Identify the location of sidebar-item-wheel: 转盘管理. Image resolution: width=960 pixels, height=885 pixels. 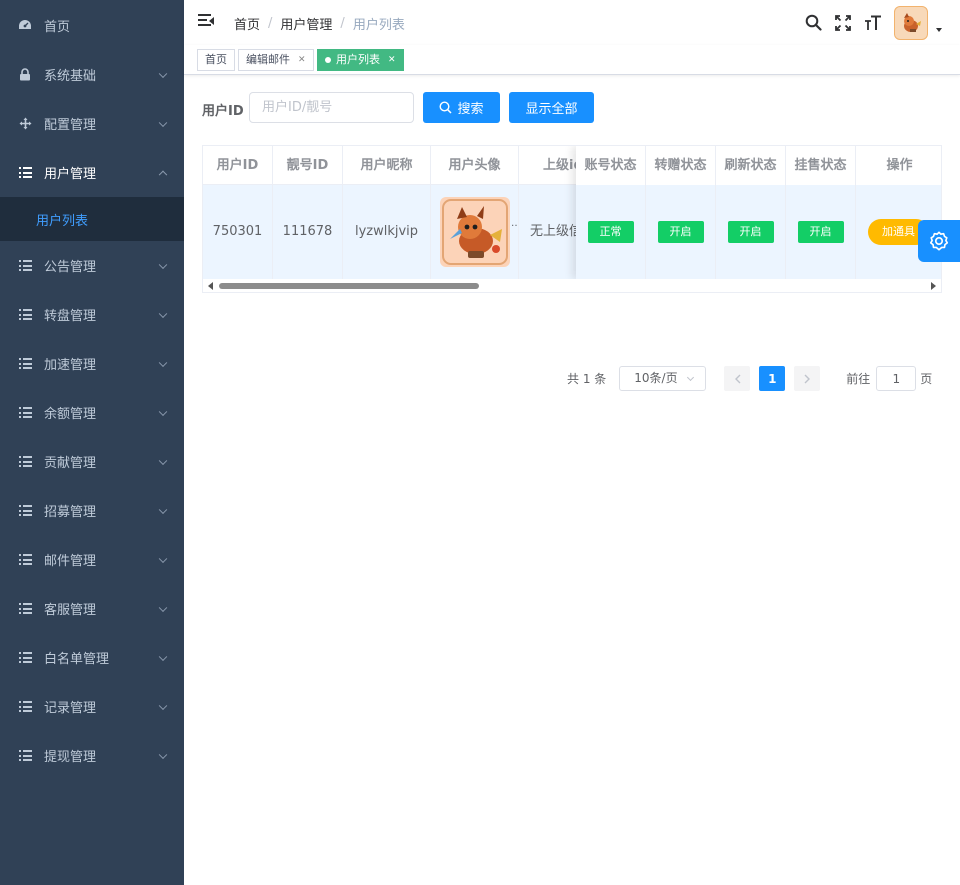
(92, 314).